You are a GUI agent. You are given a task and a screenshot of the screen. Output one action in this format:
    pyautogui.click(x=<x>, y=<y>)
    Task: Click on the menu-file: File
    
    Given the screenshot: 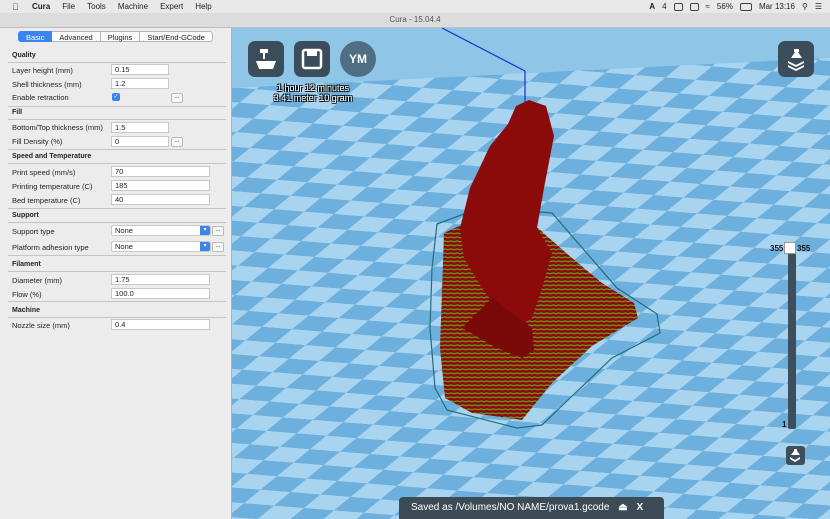 What is the action you would take?
    pyautogui.click(x=68, y=6)
    